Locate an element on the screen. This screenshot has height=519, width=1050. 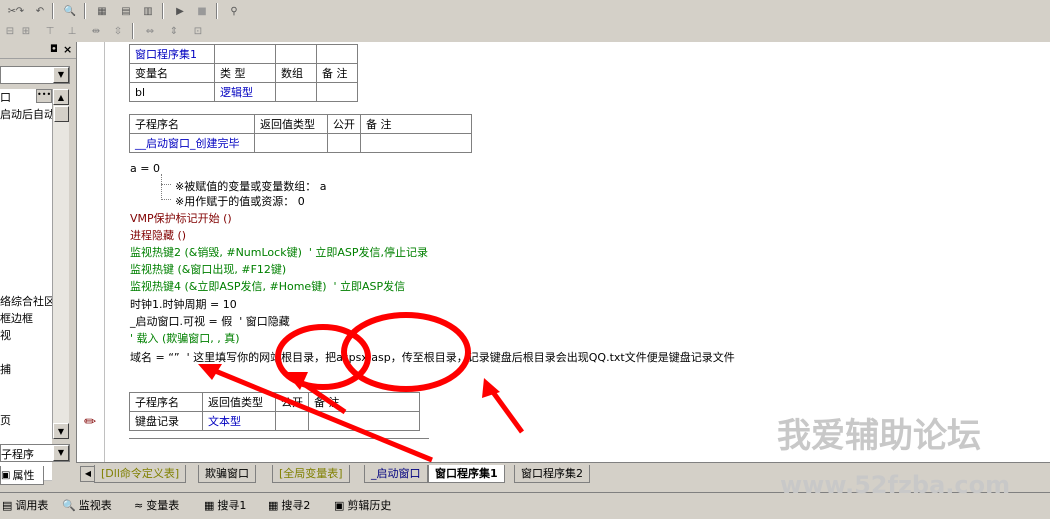
bottom-panel-bar: www.52fzba.com ▤ 调用表 🔍 监视表 ≈ 变量表 ▦ 搜寻1 ▦ 搜寻2 ▣ 剪辑历史 is located at coordinates (525, 495).